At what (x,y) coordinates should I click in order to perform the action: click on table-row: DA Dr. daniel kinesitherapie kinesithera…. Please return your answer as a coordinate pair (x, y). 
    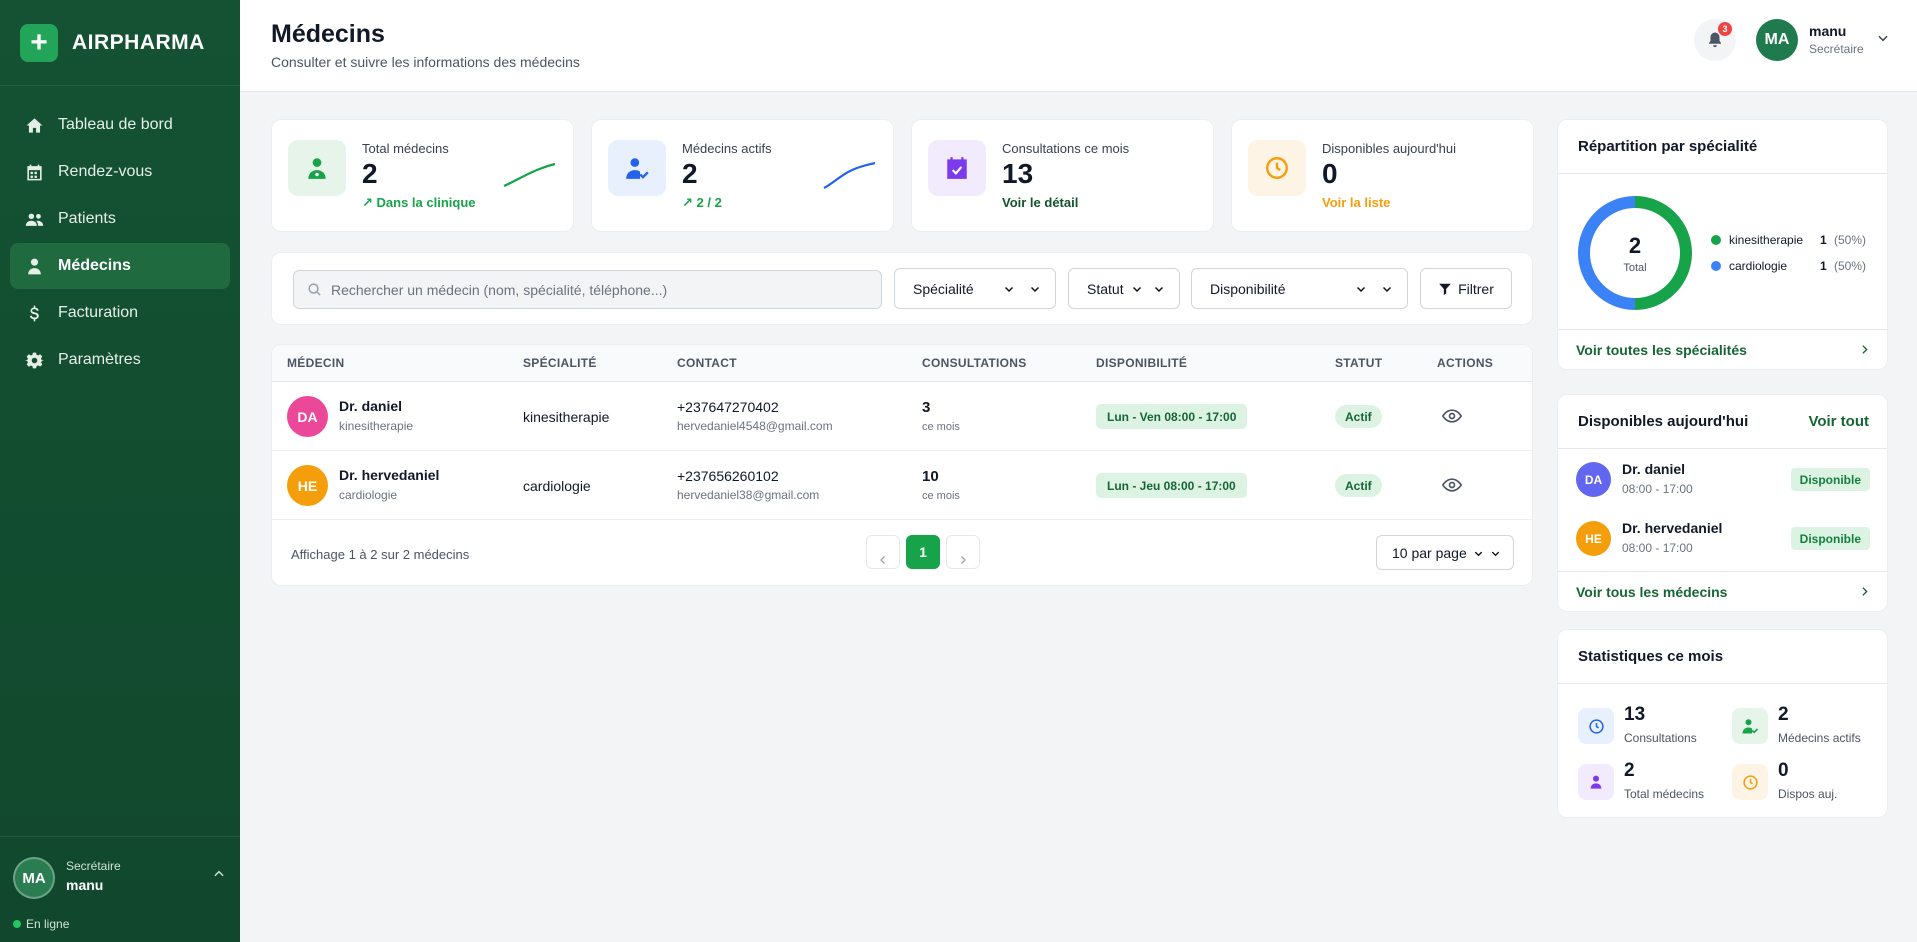
    Looking at the image, I should click on (902, 416).